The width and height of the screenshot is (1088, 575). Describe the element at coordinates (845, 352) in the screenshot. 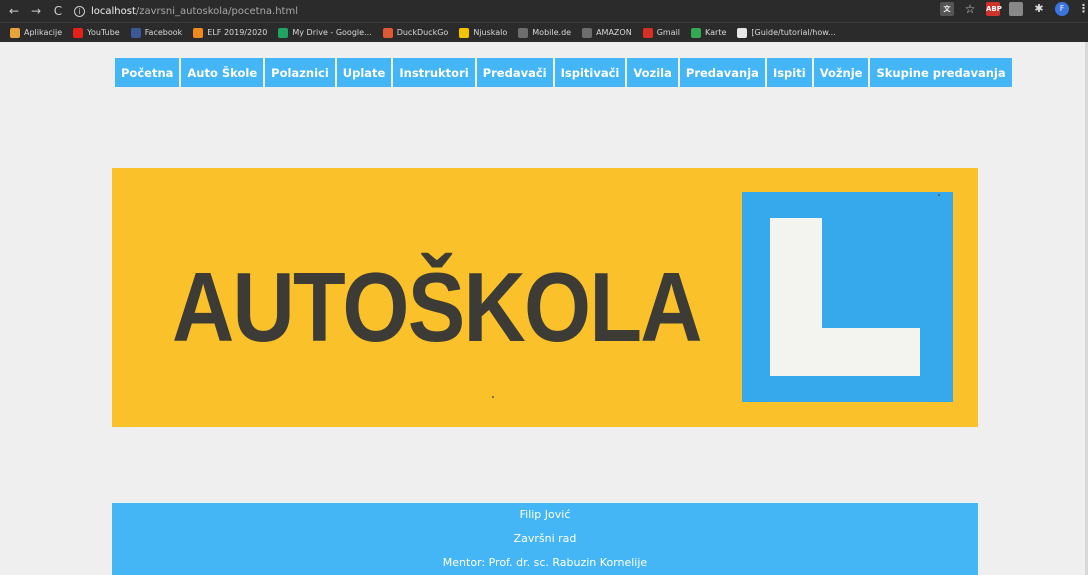

I see `l-letter-horizontal` at that location.